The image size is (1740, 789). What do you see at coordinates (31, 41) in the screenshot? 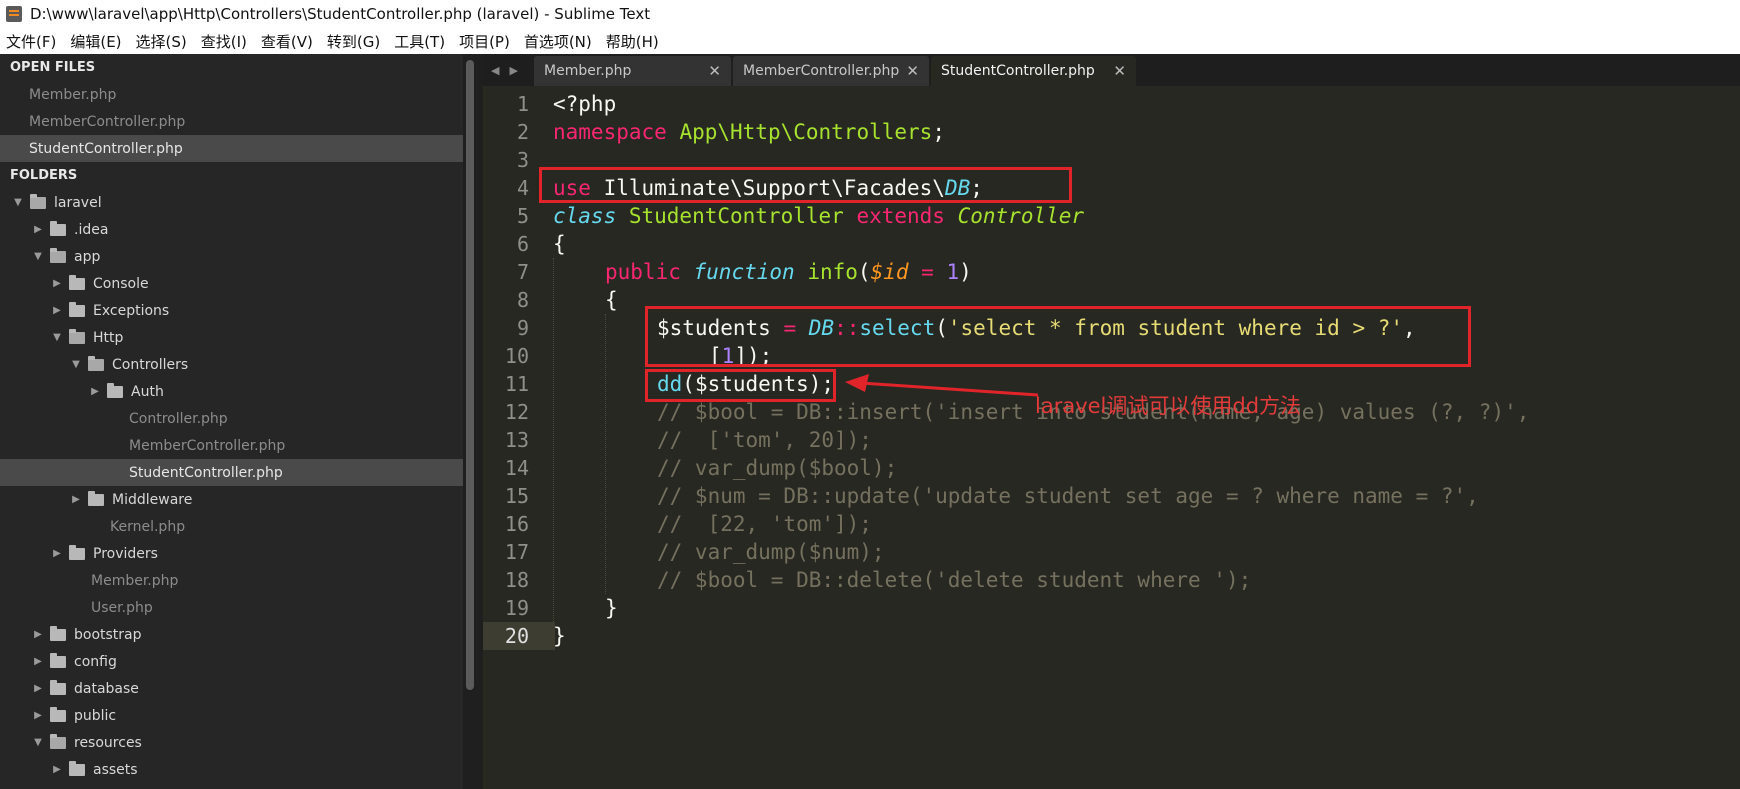
I see `menu-file: 文件(F)` at bounding box center [31, 41].